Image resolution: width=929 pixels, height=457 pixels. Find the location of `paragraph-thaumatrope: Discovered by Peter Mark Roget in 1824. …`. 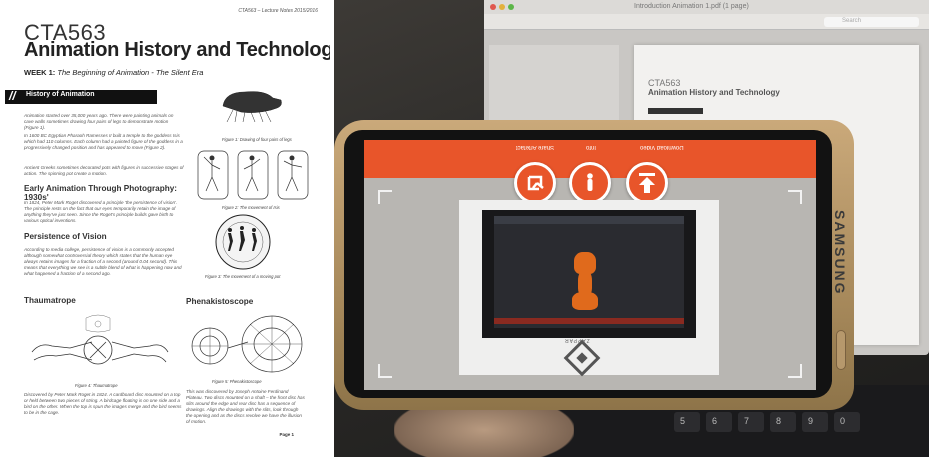

paragraph-thaumatrope: Discovered by Peter Mark Roget in 1824. … is located at coordinates (103, 403).